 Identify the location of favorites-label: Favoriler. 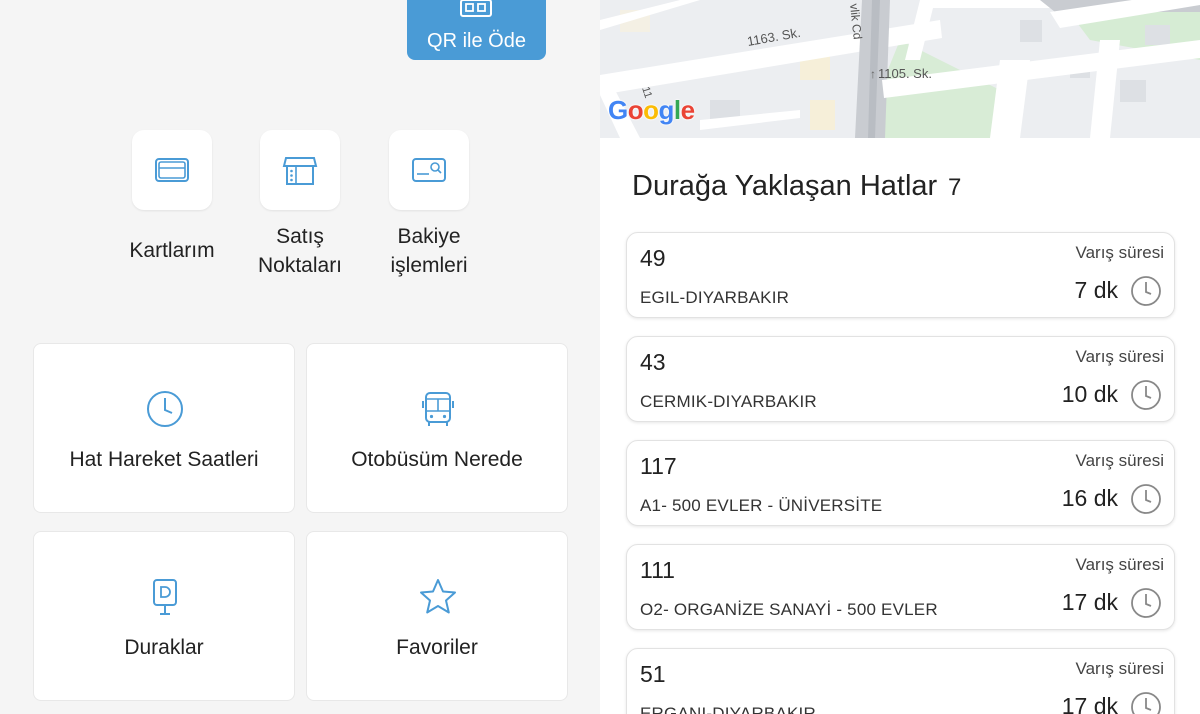
(437, 647).